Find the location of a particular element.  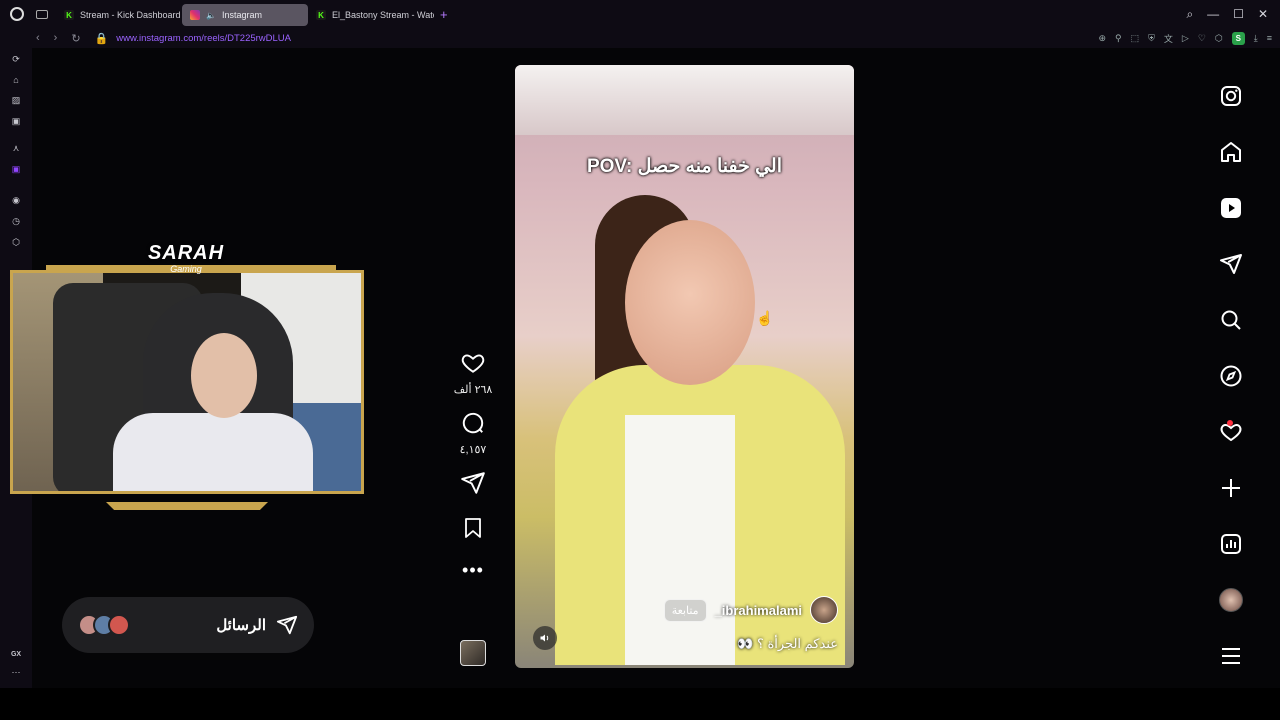

video-subject-top is located at coordinates (680, 540).